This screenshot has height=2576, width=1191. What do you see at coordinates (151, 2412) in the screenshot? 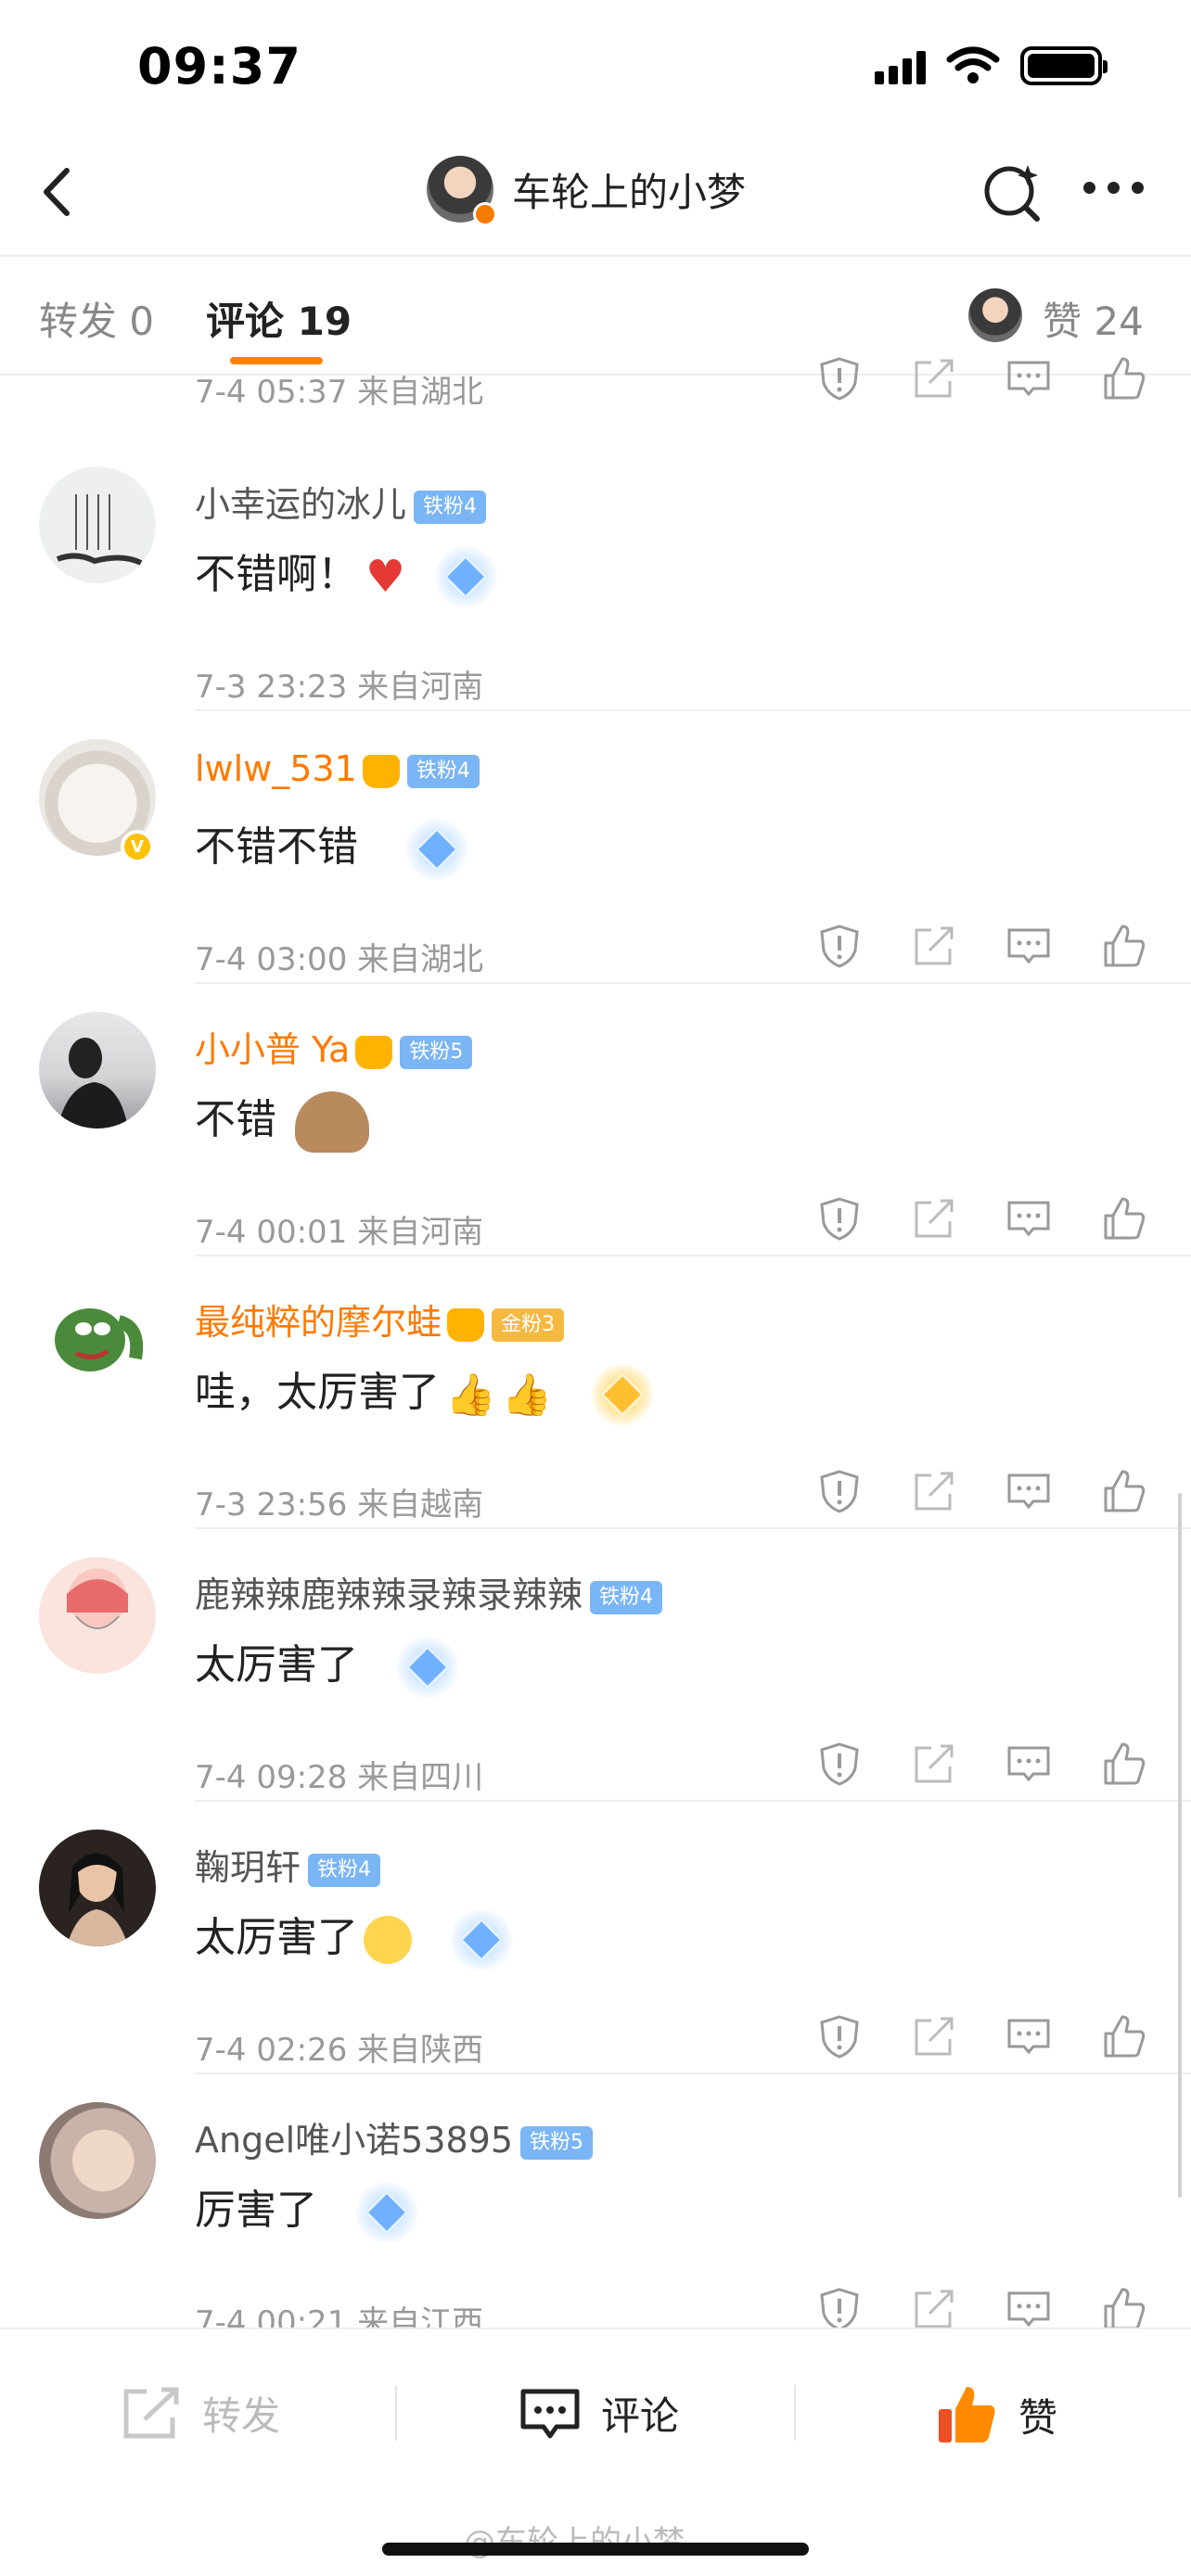
I see `repost-icon` at bounding box center [151, 2412].